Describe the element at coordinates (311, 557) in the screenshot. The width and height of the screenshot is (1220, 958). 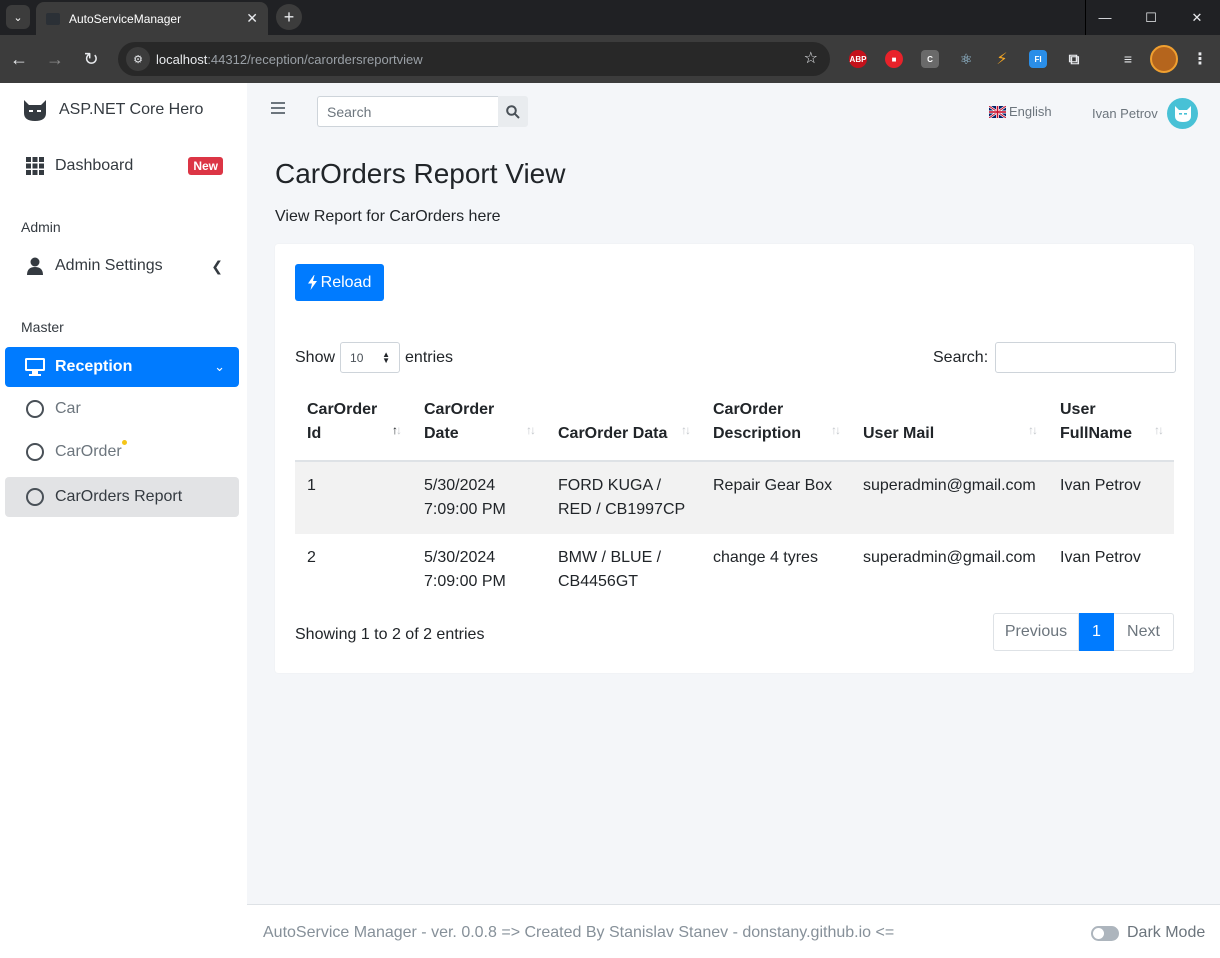
I see `cell-id: 2` at that location.